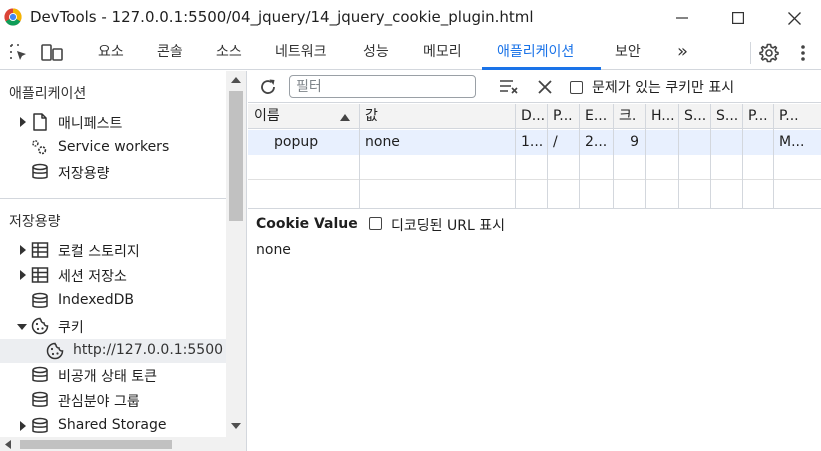 This screenshot has width=821, height=451. I want to click on sidebar-item-label: 관심분야 그룹, so click(99, 402).